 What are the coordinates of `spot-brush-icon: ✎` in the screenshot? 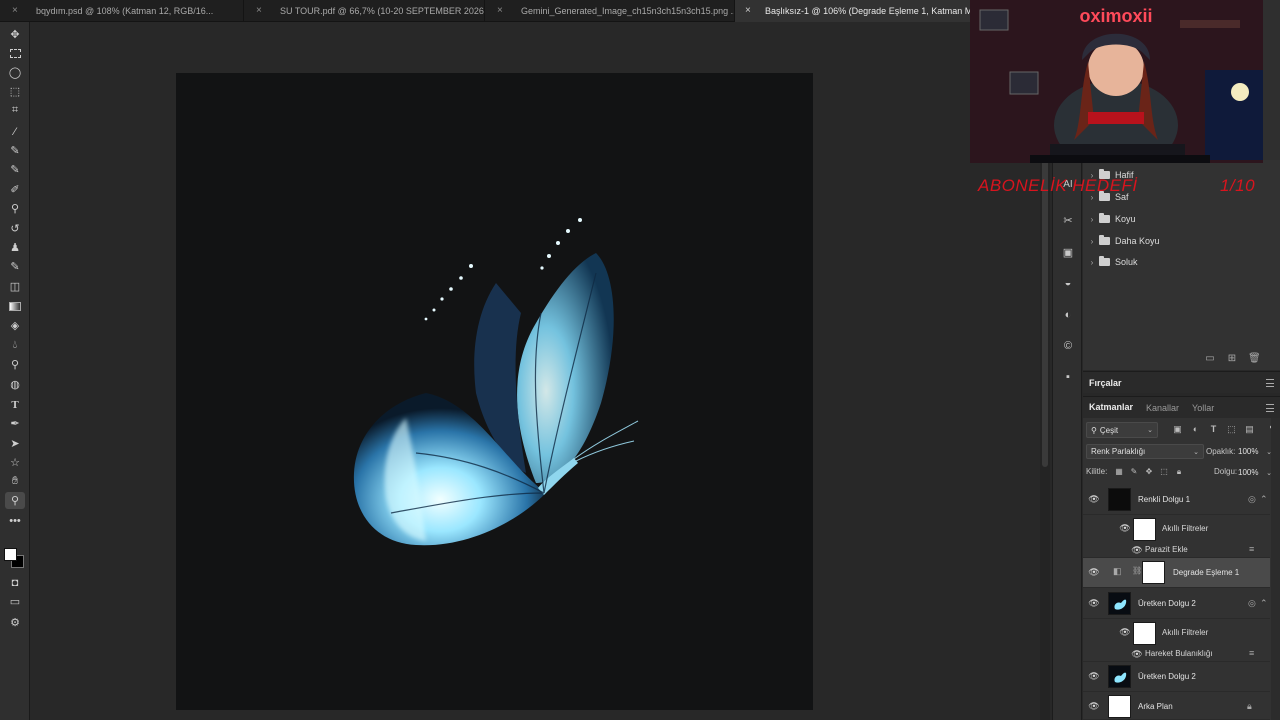 It's located at (15, 266).